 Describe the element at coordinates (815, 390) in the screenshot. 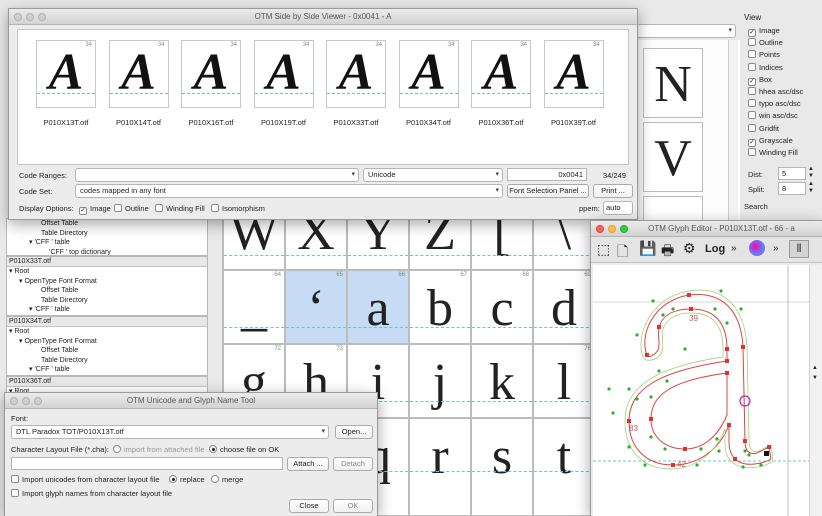

I see `editor-scrollbar: ▲ ▼` at that location.